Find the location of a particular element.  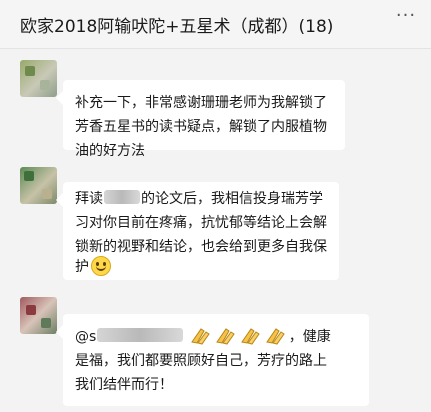

chat-header: 欧家2018阿输吠陀+五星术（成都）(18) ··· is located at coordinates (215, 24).